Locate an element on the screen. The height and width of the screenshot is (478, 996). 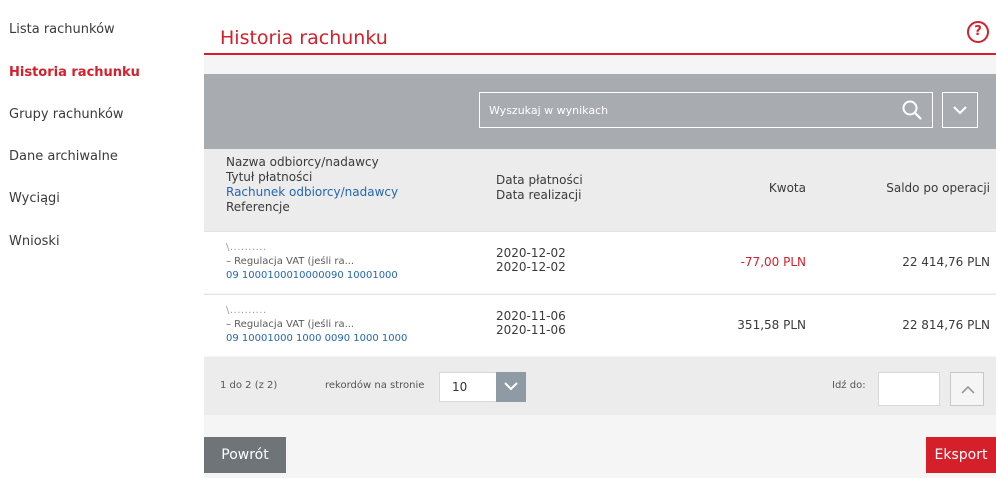
row-dates: 2020-12-02 2020-12-02 is located at coordinates (531, 260).